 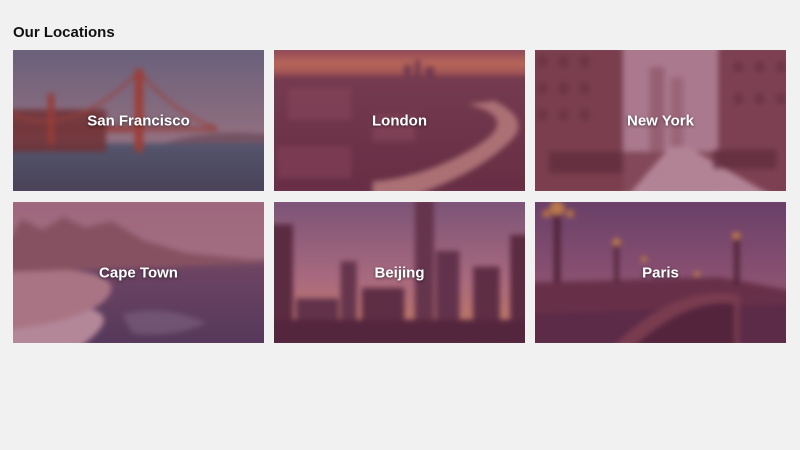 I want to click on location-card-san-francisco: San Francisco, so click(x=138, y=120).